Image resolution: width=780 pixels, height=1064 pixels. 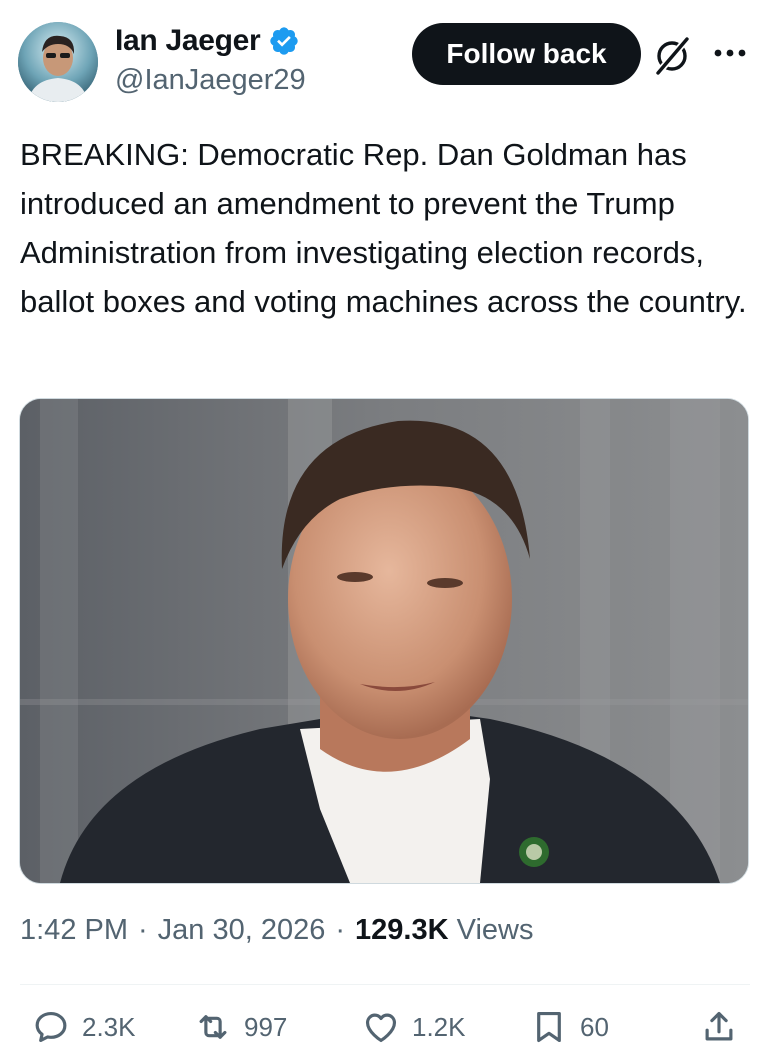 I want to click on bookmark-button: 60, so click(x=569, y=1027).